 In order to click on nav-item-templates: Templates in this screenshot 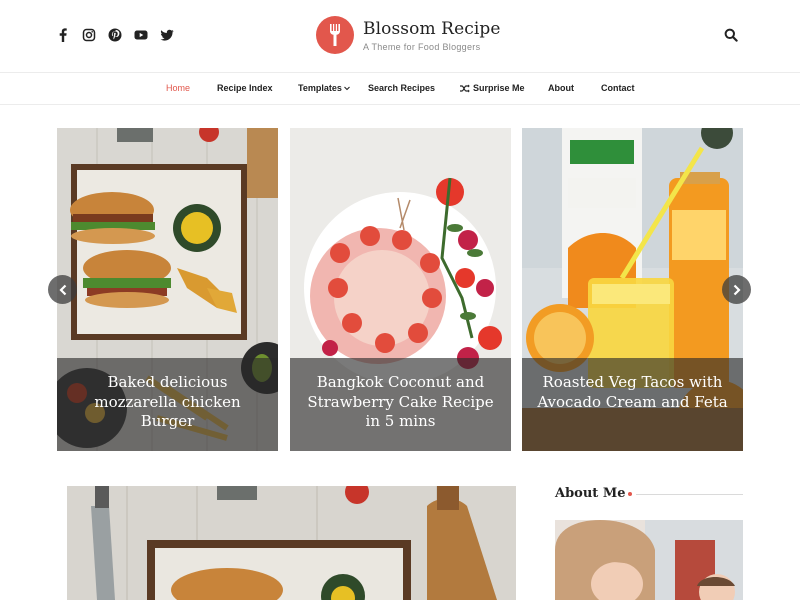, I will do `click(324, 88)`.